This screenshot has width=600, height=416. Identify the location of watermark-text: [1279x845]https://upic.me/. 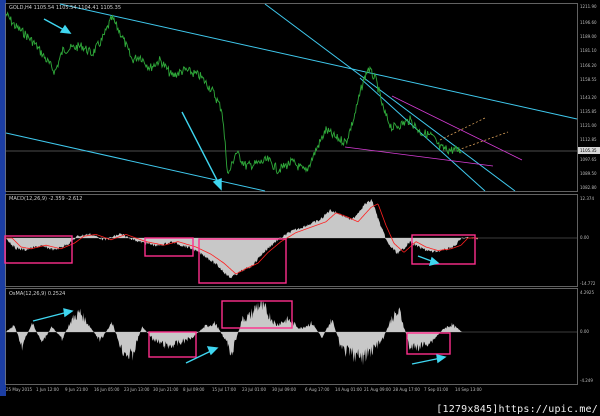
(517, 409).